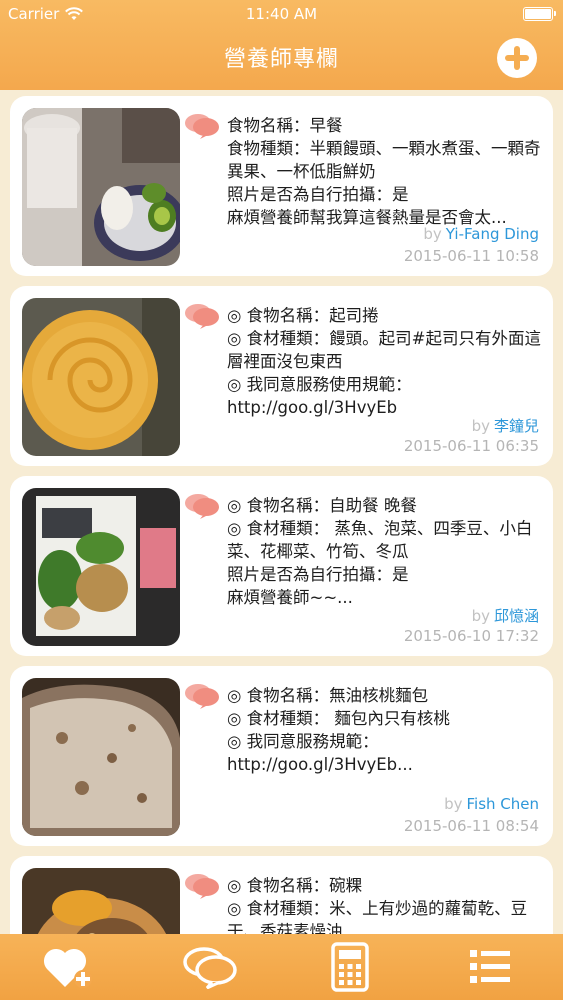 The height and width of the screenshot is (1000, 563). What do you see at coordinates (377, 905) in the screenshot?
I see `post-description: ◎ 食物名稱：碗粿 ◎ 食材種類：米、上有炒過的蘿蔔乾、豆干、香菇素燥油` at bounding box center [377, 905].